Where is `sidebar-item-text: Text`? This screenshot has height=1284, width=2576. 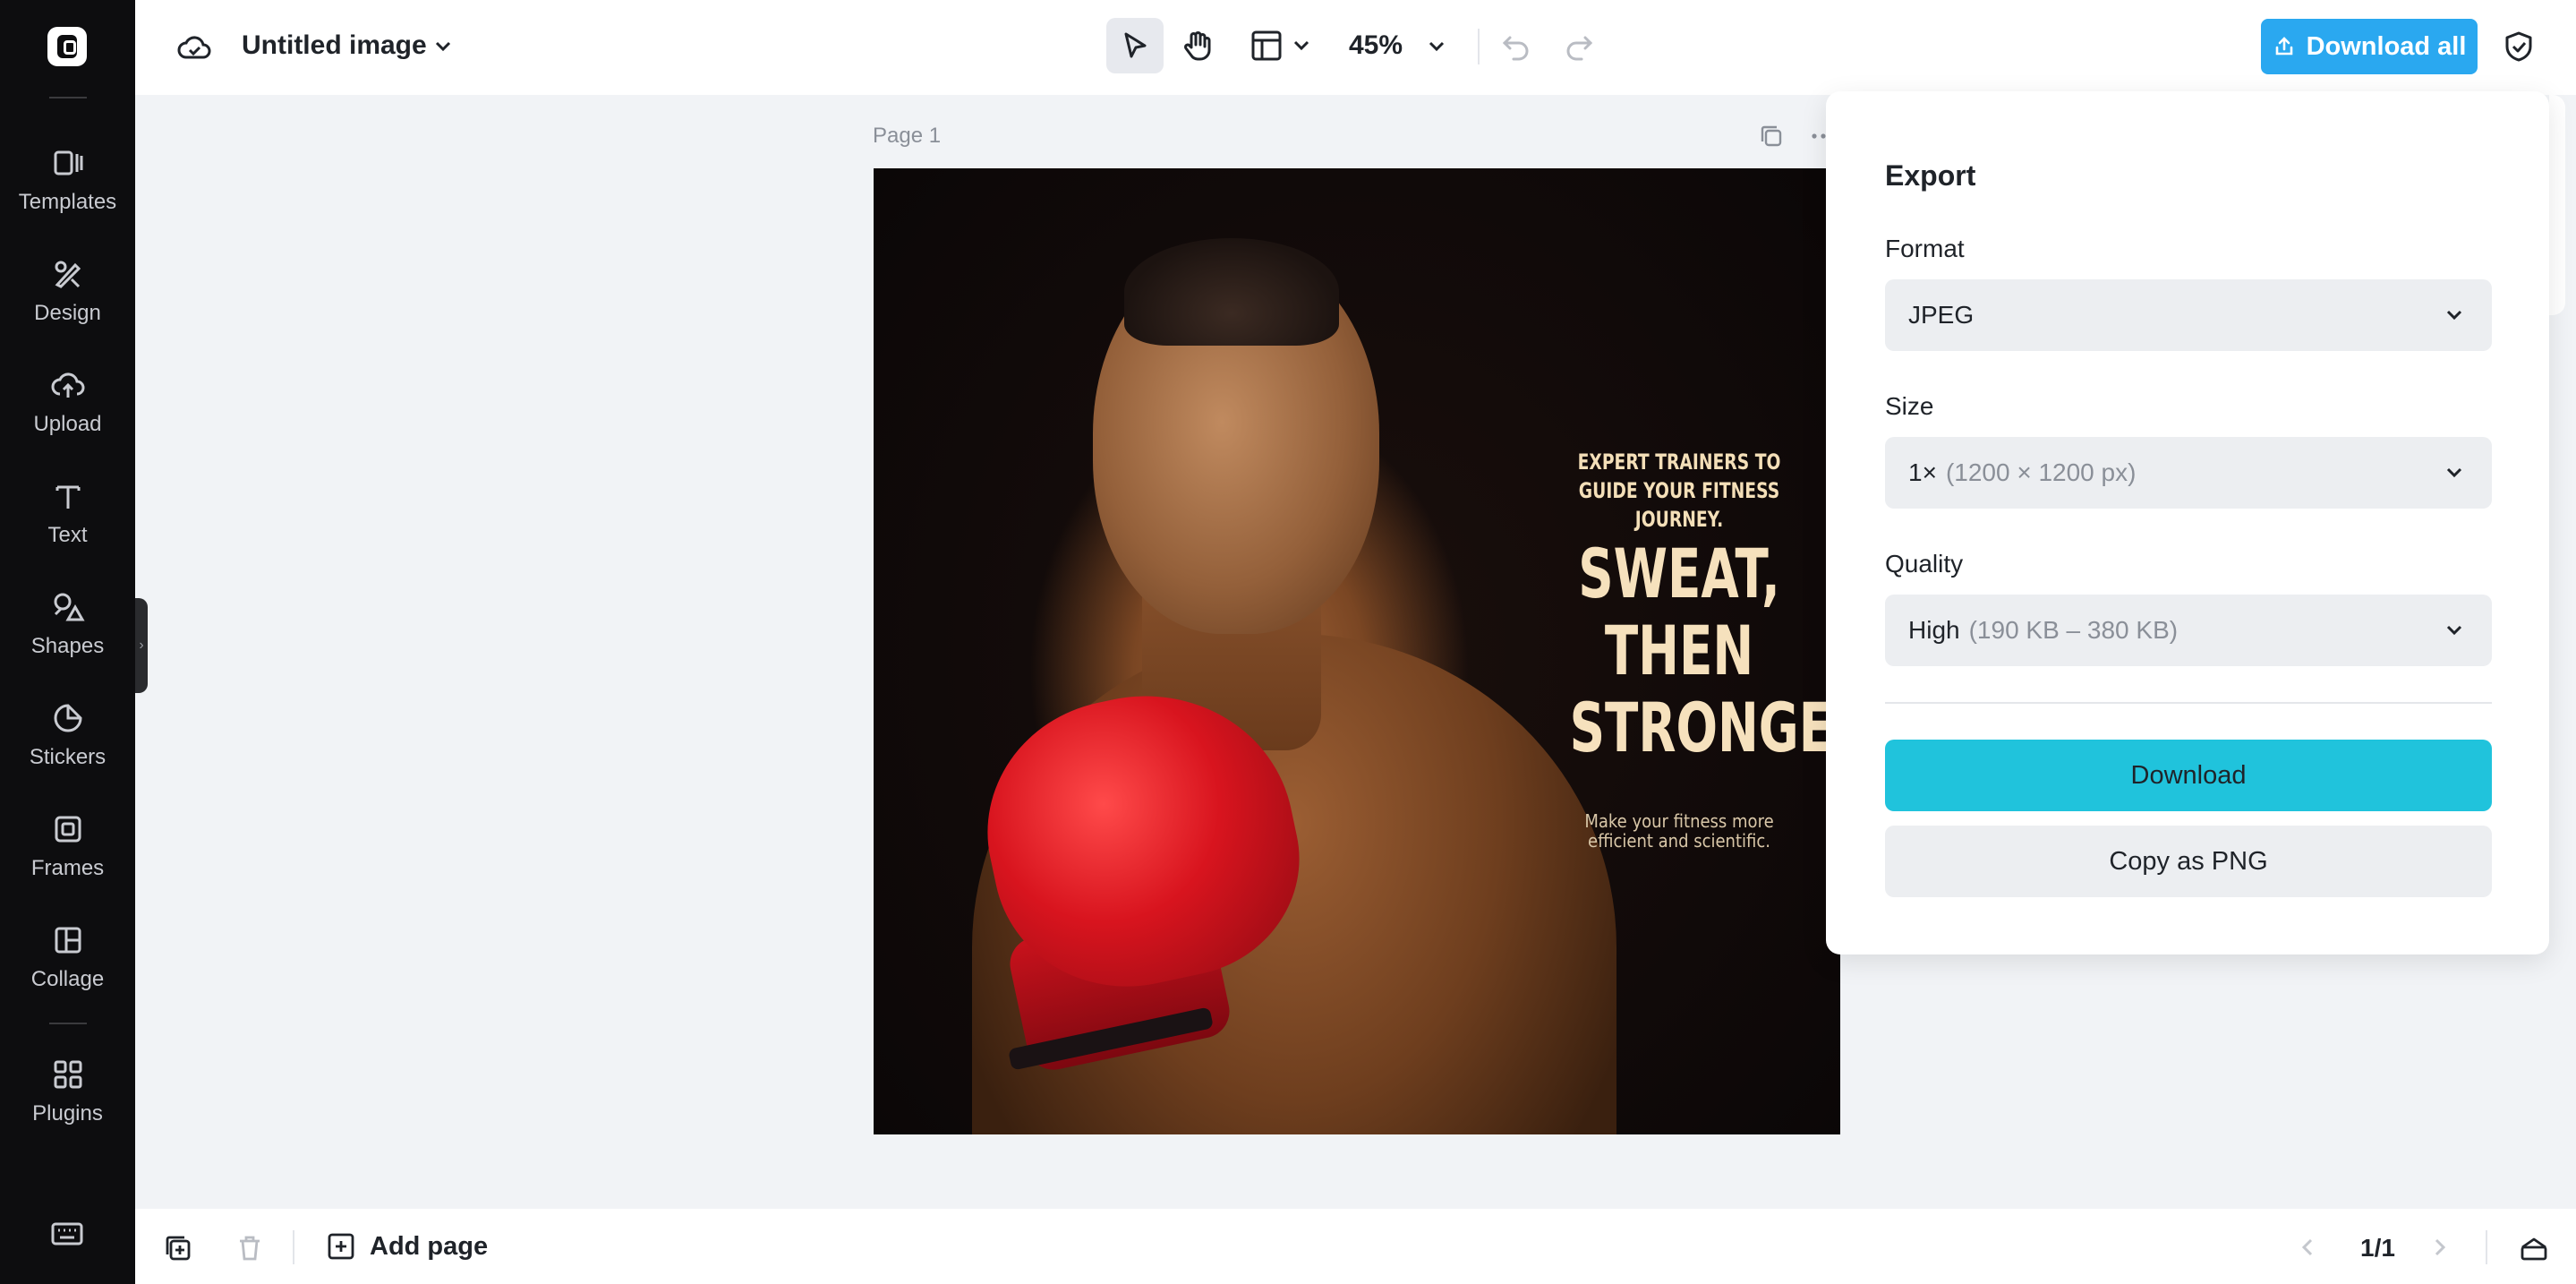 sidebar-item-text: Text is located at coordinates (67, 527).